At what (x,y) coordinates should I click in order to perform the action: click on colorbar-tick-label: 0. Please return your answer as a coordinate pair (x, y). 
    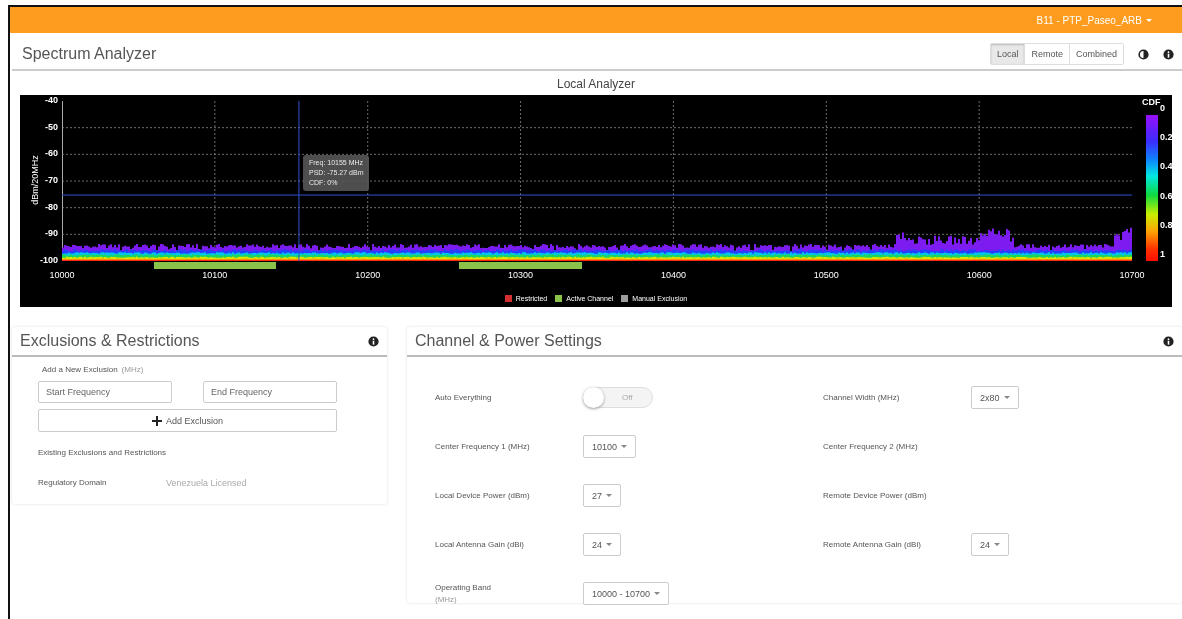
    Looking at the image, I should click on (1162, 108).